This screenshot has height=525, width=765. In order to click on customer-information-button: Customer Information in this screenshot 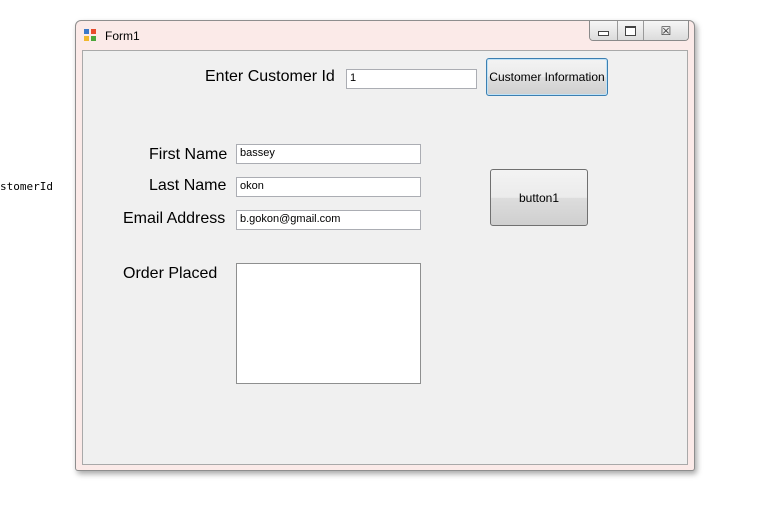, I will do `click(547, 77)`.